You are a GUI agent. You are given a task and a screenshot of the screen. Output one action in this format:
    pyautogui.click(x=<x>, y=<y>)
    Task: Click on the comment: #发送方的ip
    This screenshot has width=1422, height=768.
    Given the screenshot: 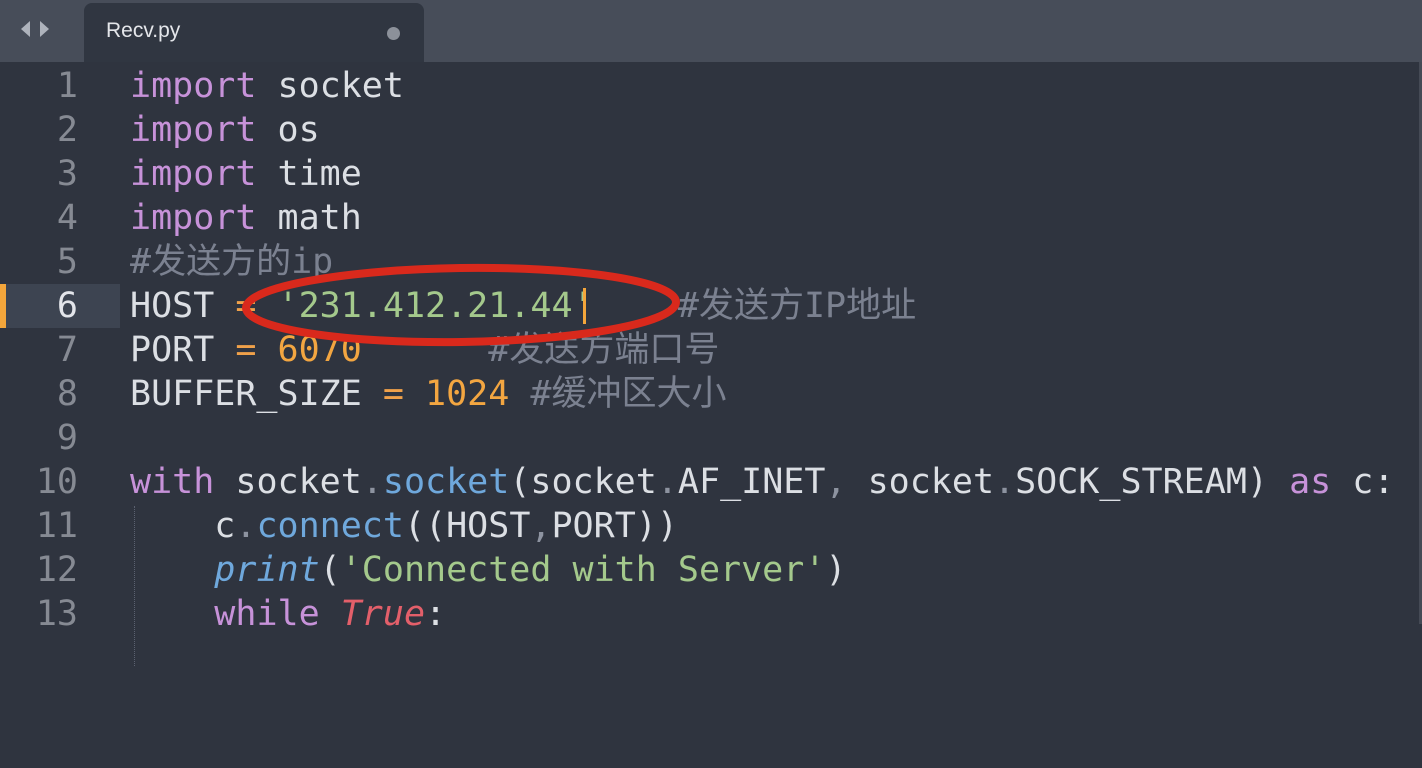 What is the action you would take?
    pyautogui.click(x=232, y=262)
    